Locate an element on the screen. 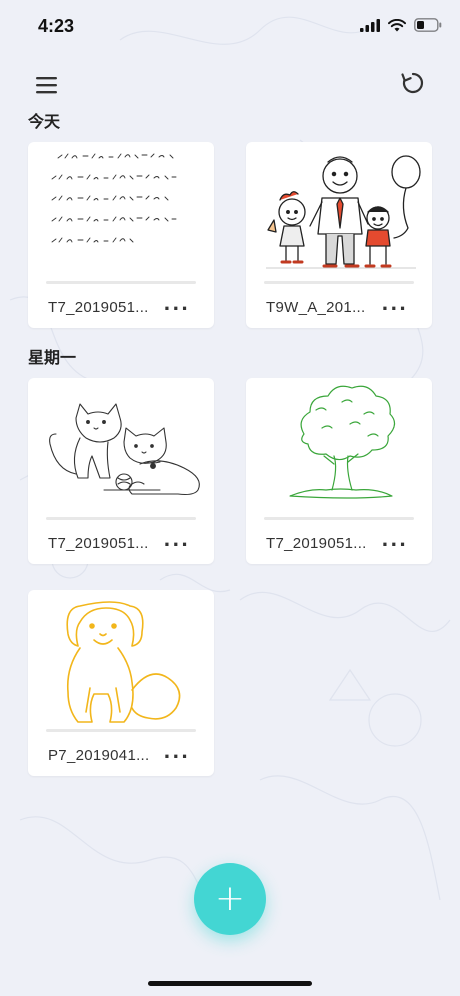 The height and width of the screenshot is (996, 460). section-title-monday: 星期一 is located at coordinates (52, 357).